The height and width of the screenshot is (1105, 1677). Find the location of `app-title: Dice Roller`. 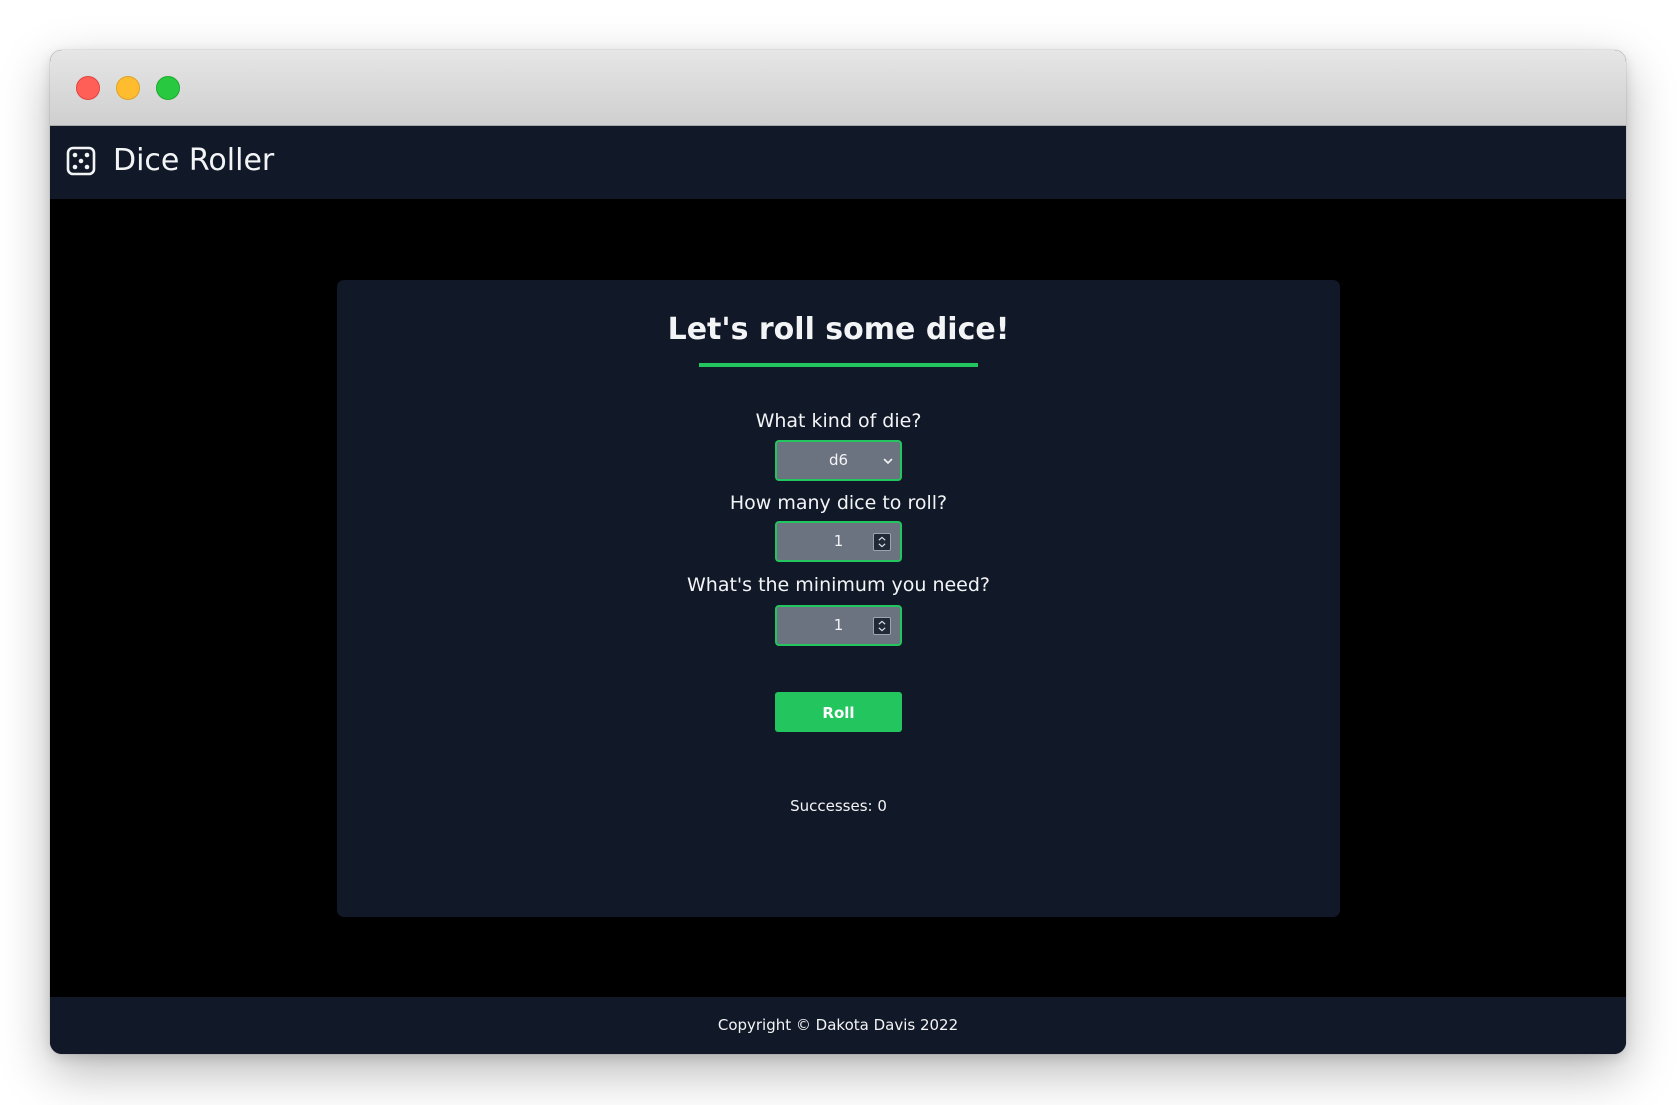

app-title: Dice Roller is located at coordinates (193, 161).